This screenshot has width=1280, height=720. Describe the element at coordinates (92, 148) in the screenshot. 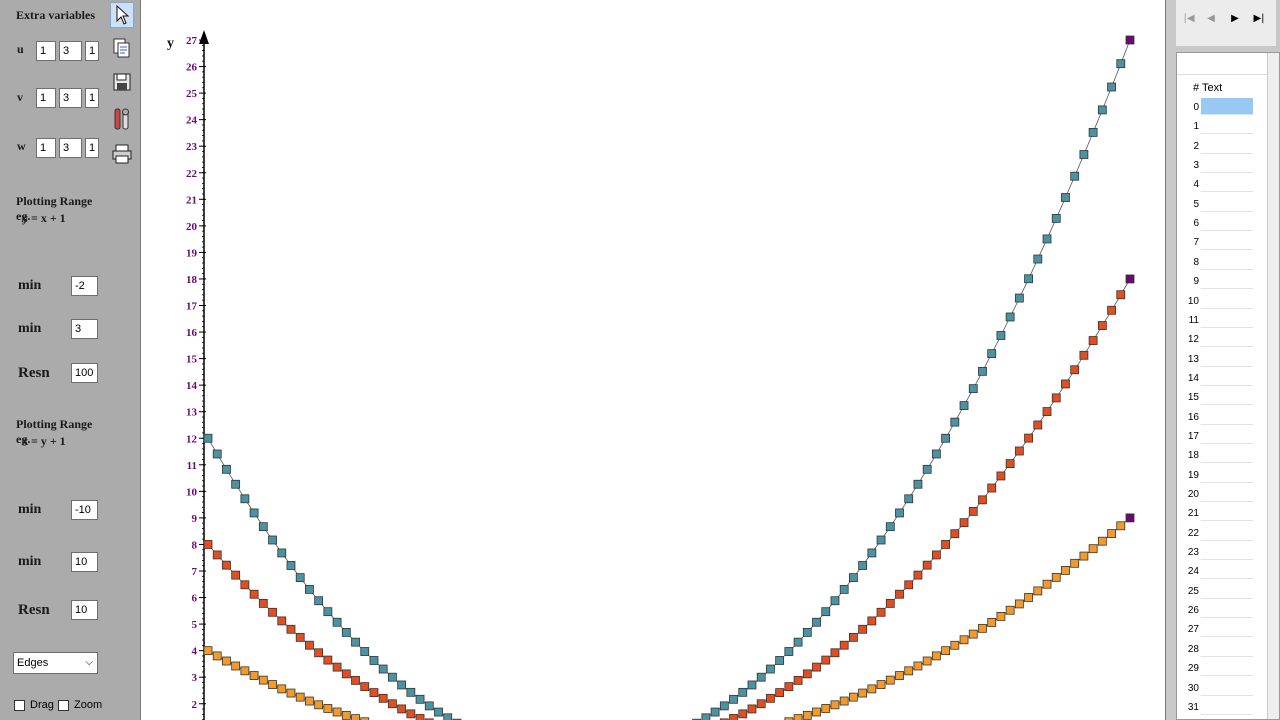

I see `var-w-step: 1` at that location.